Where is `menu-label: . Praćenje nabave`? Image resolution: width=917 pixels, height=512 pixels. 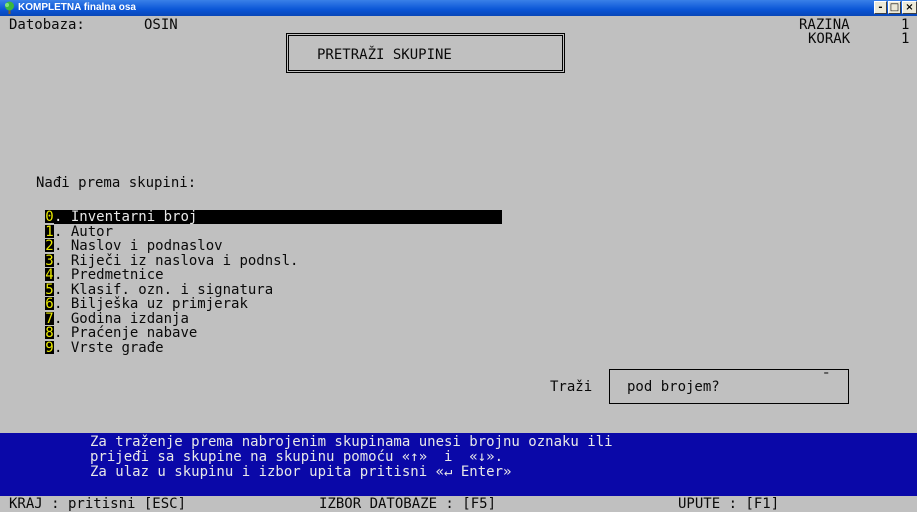 menu-label: . Praćenje nabave is located at coordinates (125, 333).